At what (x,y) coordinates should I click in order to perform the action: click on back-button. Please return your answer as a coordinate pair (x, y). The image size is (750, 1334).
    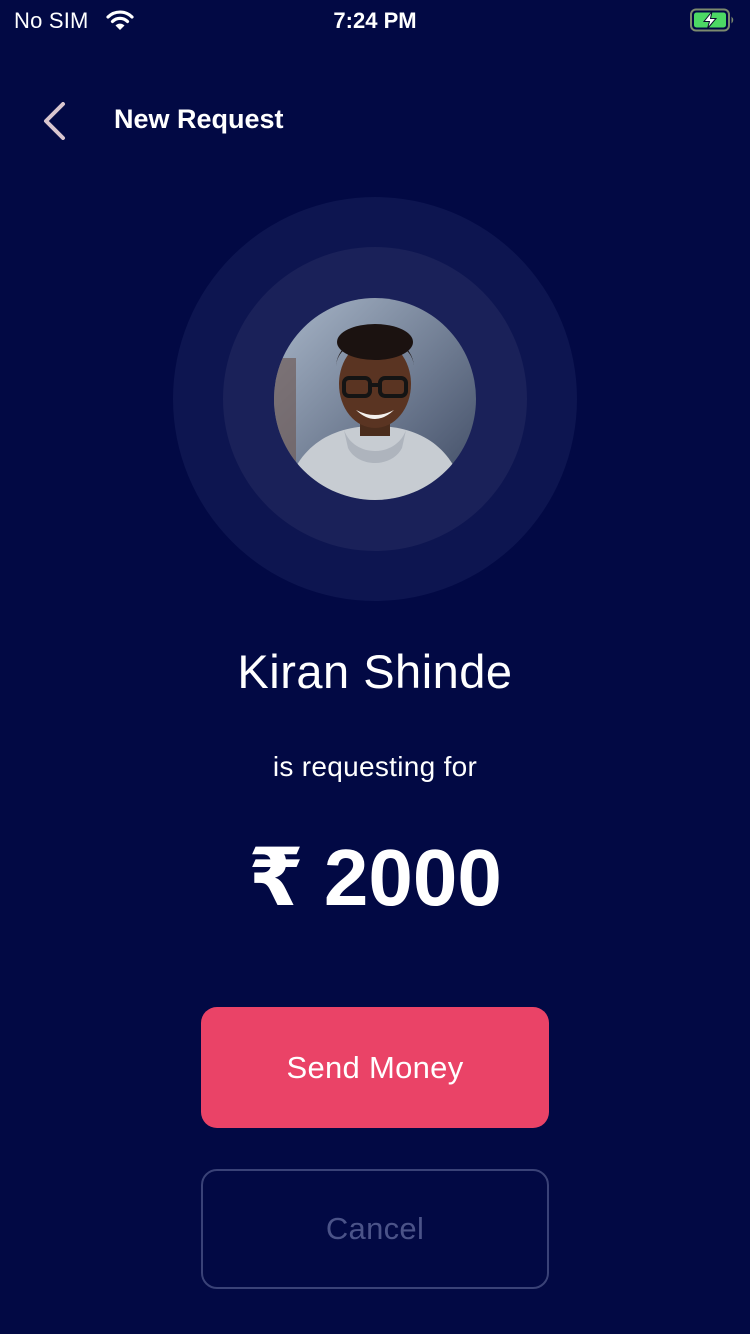
    Looking at the image, I should click on (55, 121).